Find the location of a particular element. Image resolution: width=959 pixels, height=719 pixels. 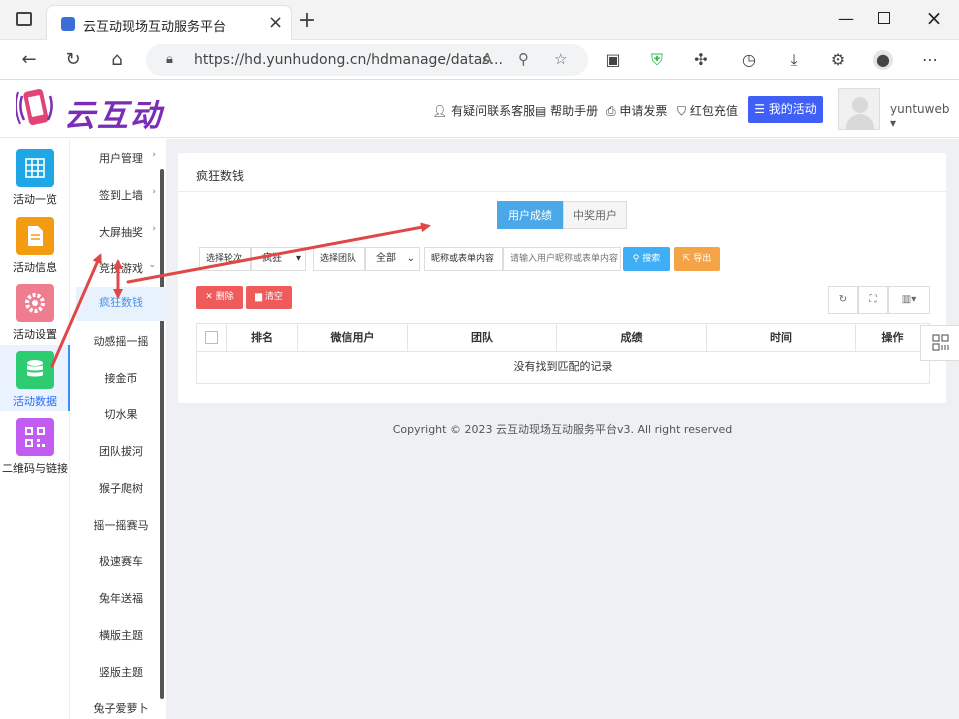

red-packet-link: ⛉ 红包充值 is located at coordinates (707, 110).